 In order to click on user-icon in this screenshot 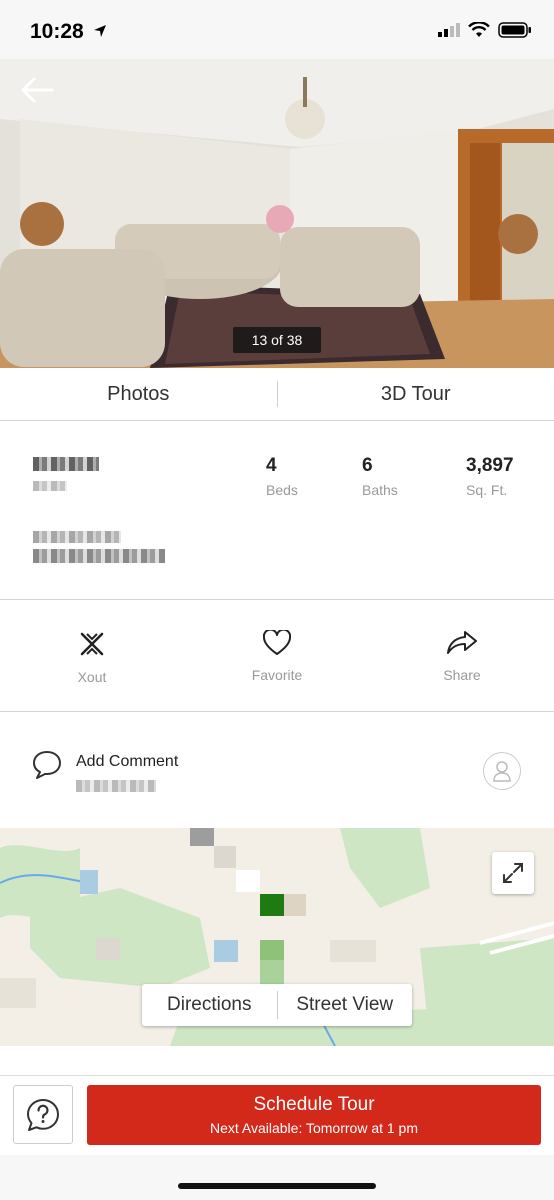, I will do `click(502, 771)`.